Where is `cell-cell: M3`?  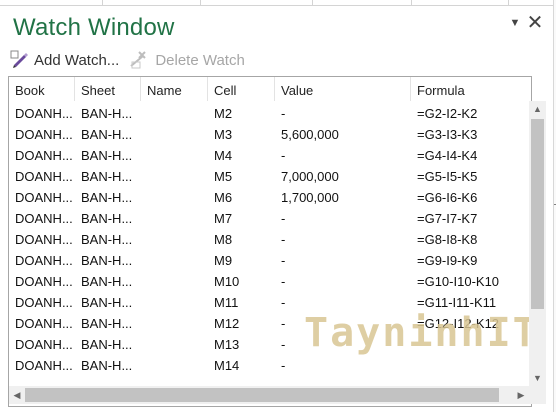
cell-cell: M3 is located at coordinates (223, 134).